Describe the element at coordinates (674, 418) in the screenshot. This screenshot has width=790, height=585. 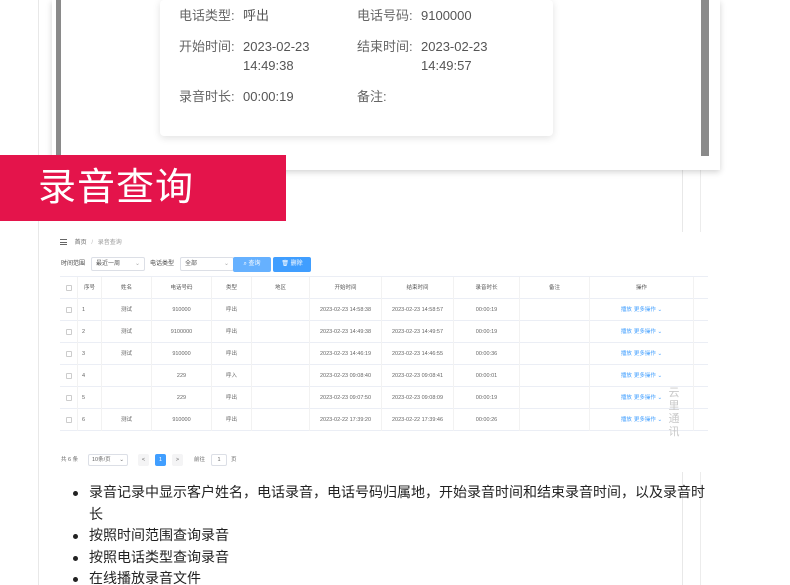
I see `watermark-char: 通` at that location.